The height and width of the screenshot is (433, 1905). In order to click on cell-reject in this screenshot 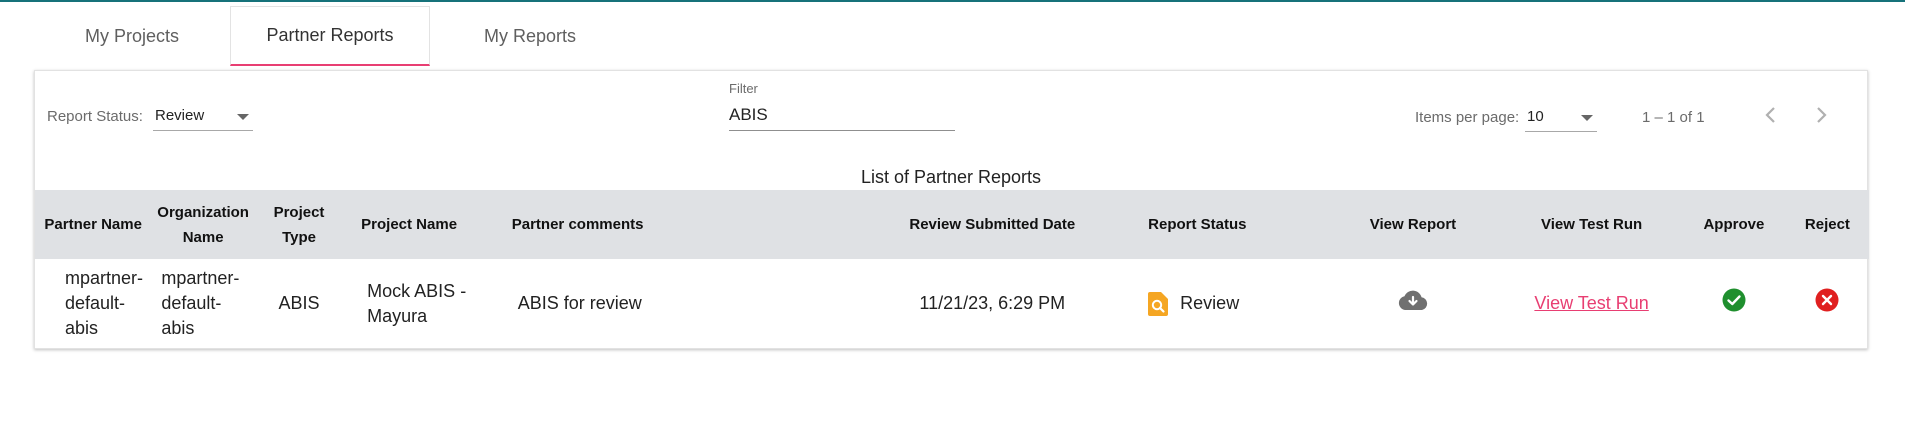, I will do `click(1827, 303)`.